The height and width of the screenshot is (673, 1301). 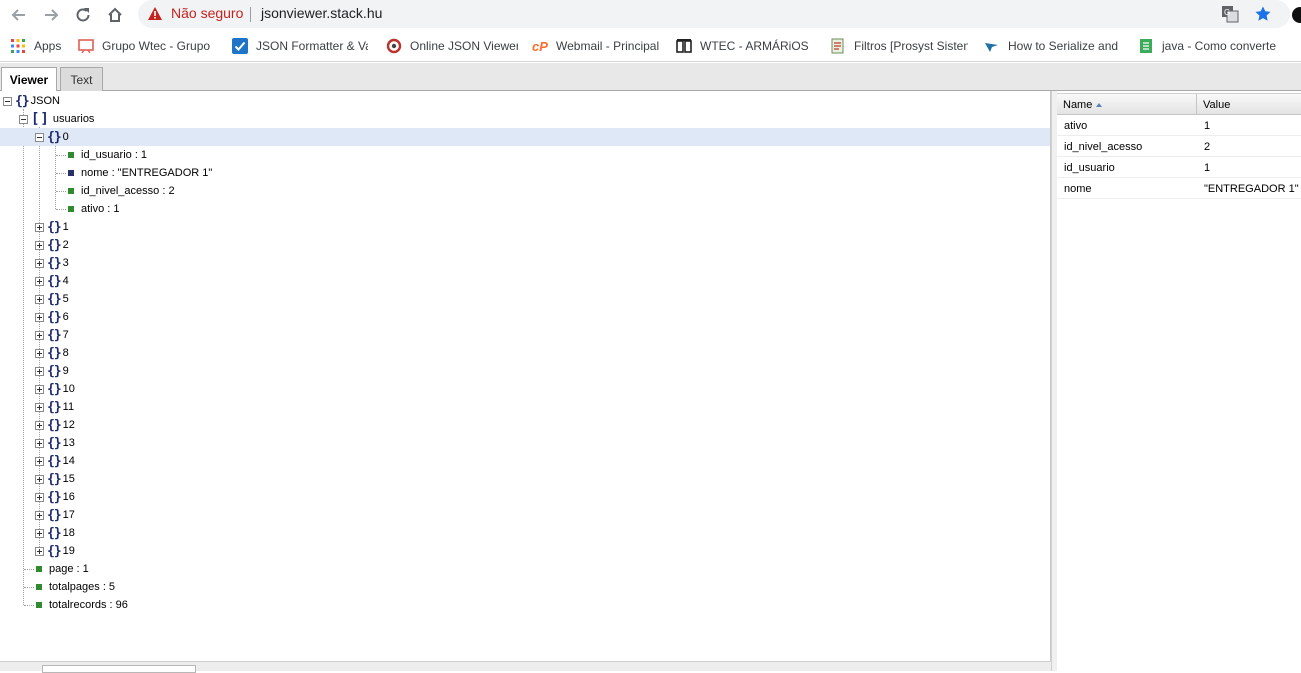 What do you see at coordinates (140, 173) in the screenshot?
I see `tree-leaf-field: nome : "ENTREGADOR 1"` at bounding box center [140, 173].